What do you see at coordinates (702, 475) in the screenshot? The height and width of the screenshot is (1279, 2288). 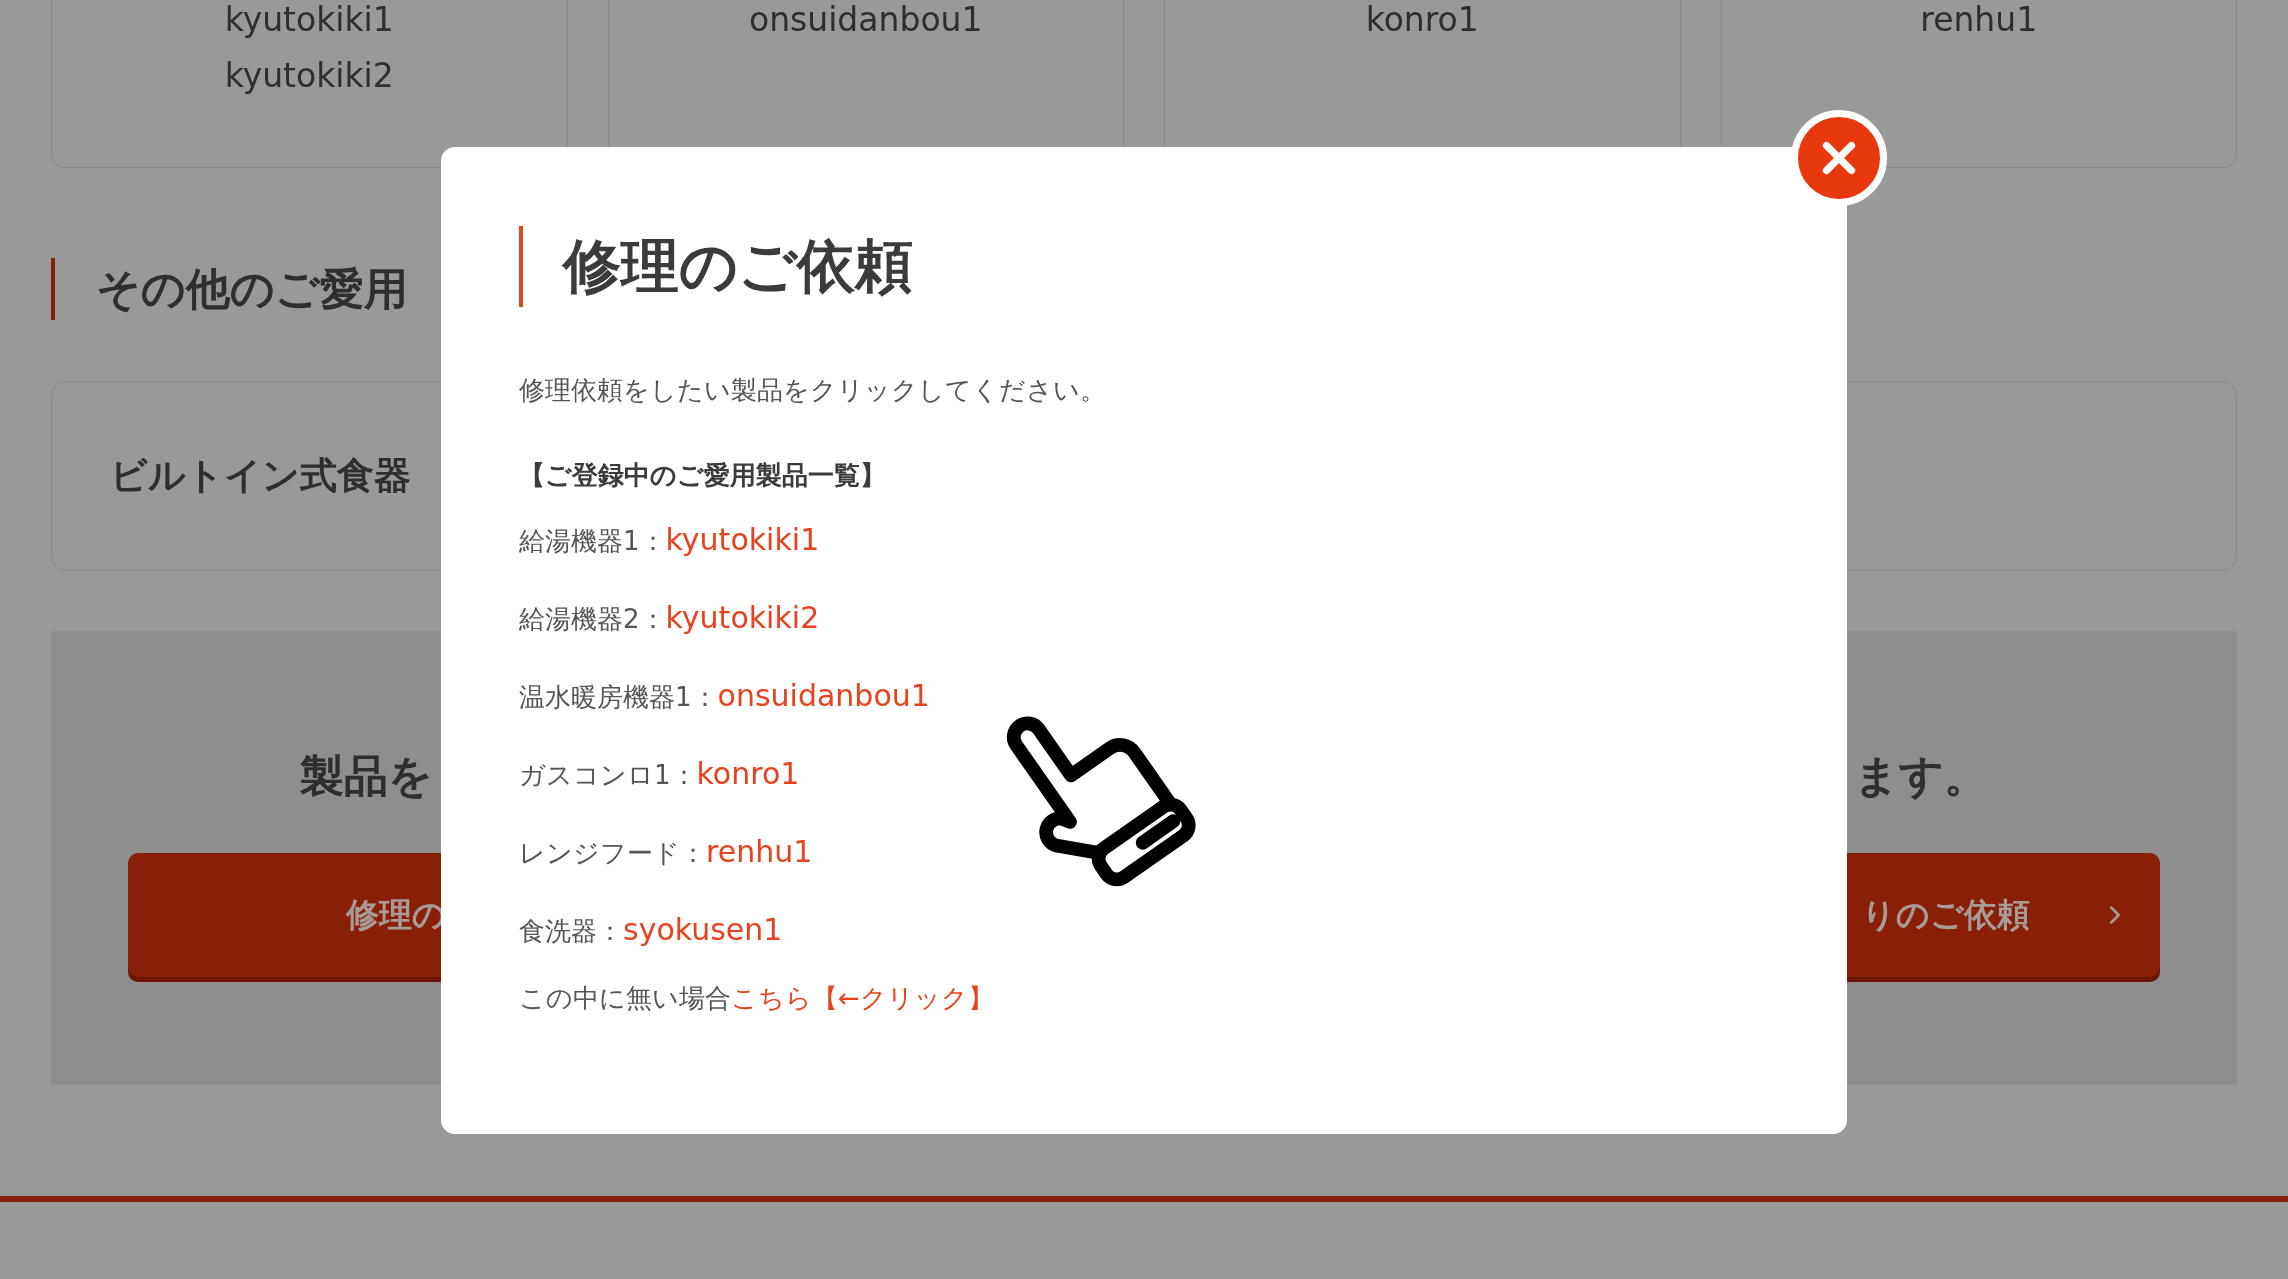 I see `list-heading: 【ご登録中のご愛用製品一覧】` at bounding box center [702, 475].